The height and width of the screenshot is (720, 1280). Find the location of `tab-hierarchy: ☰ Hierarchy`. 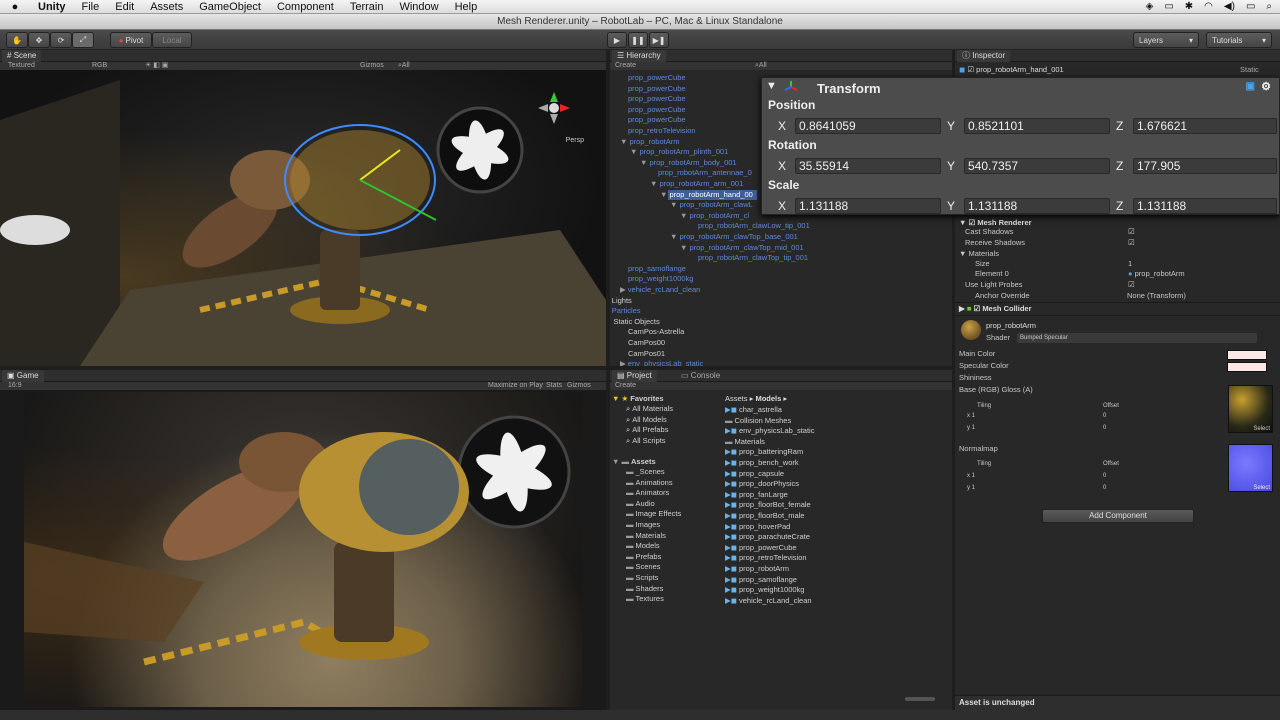

tab-hierarchy: ☰ Hierarchy is located at coordinates (639, 56).